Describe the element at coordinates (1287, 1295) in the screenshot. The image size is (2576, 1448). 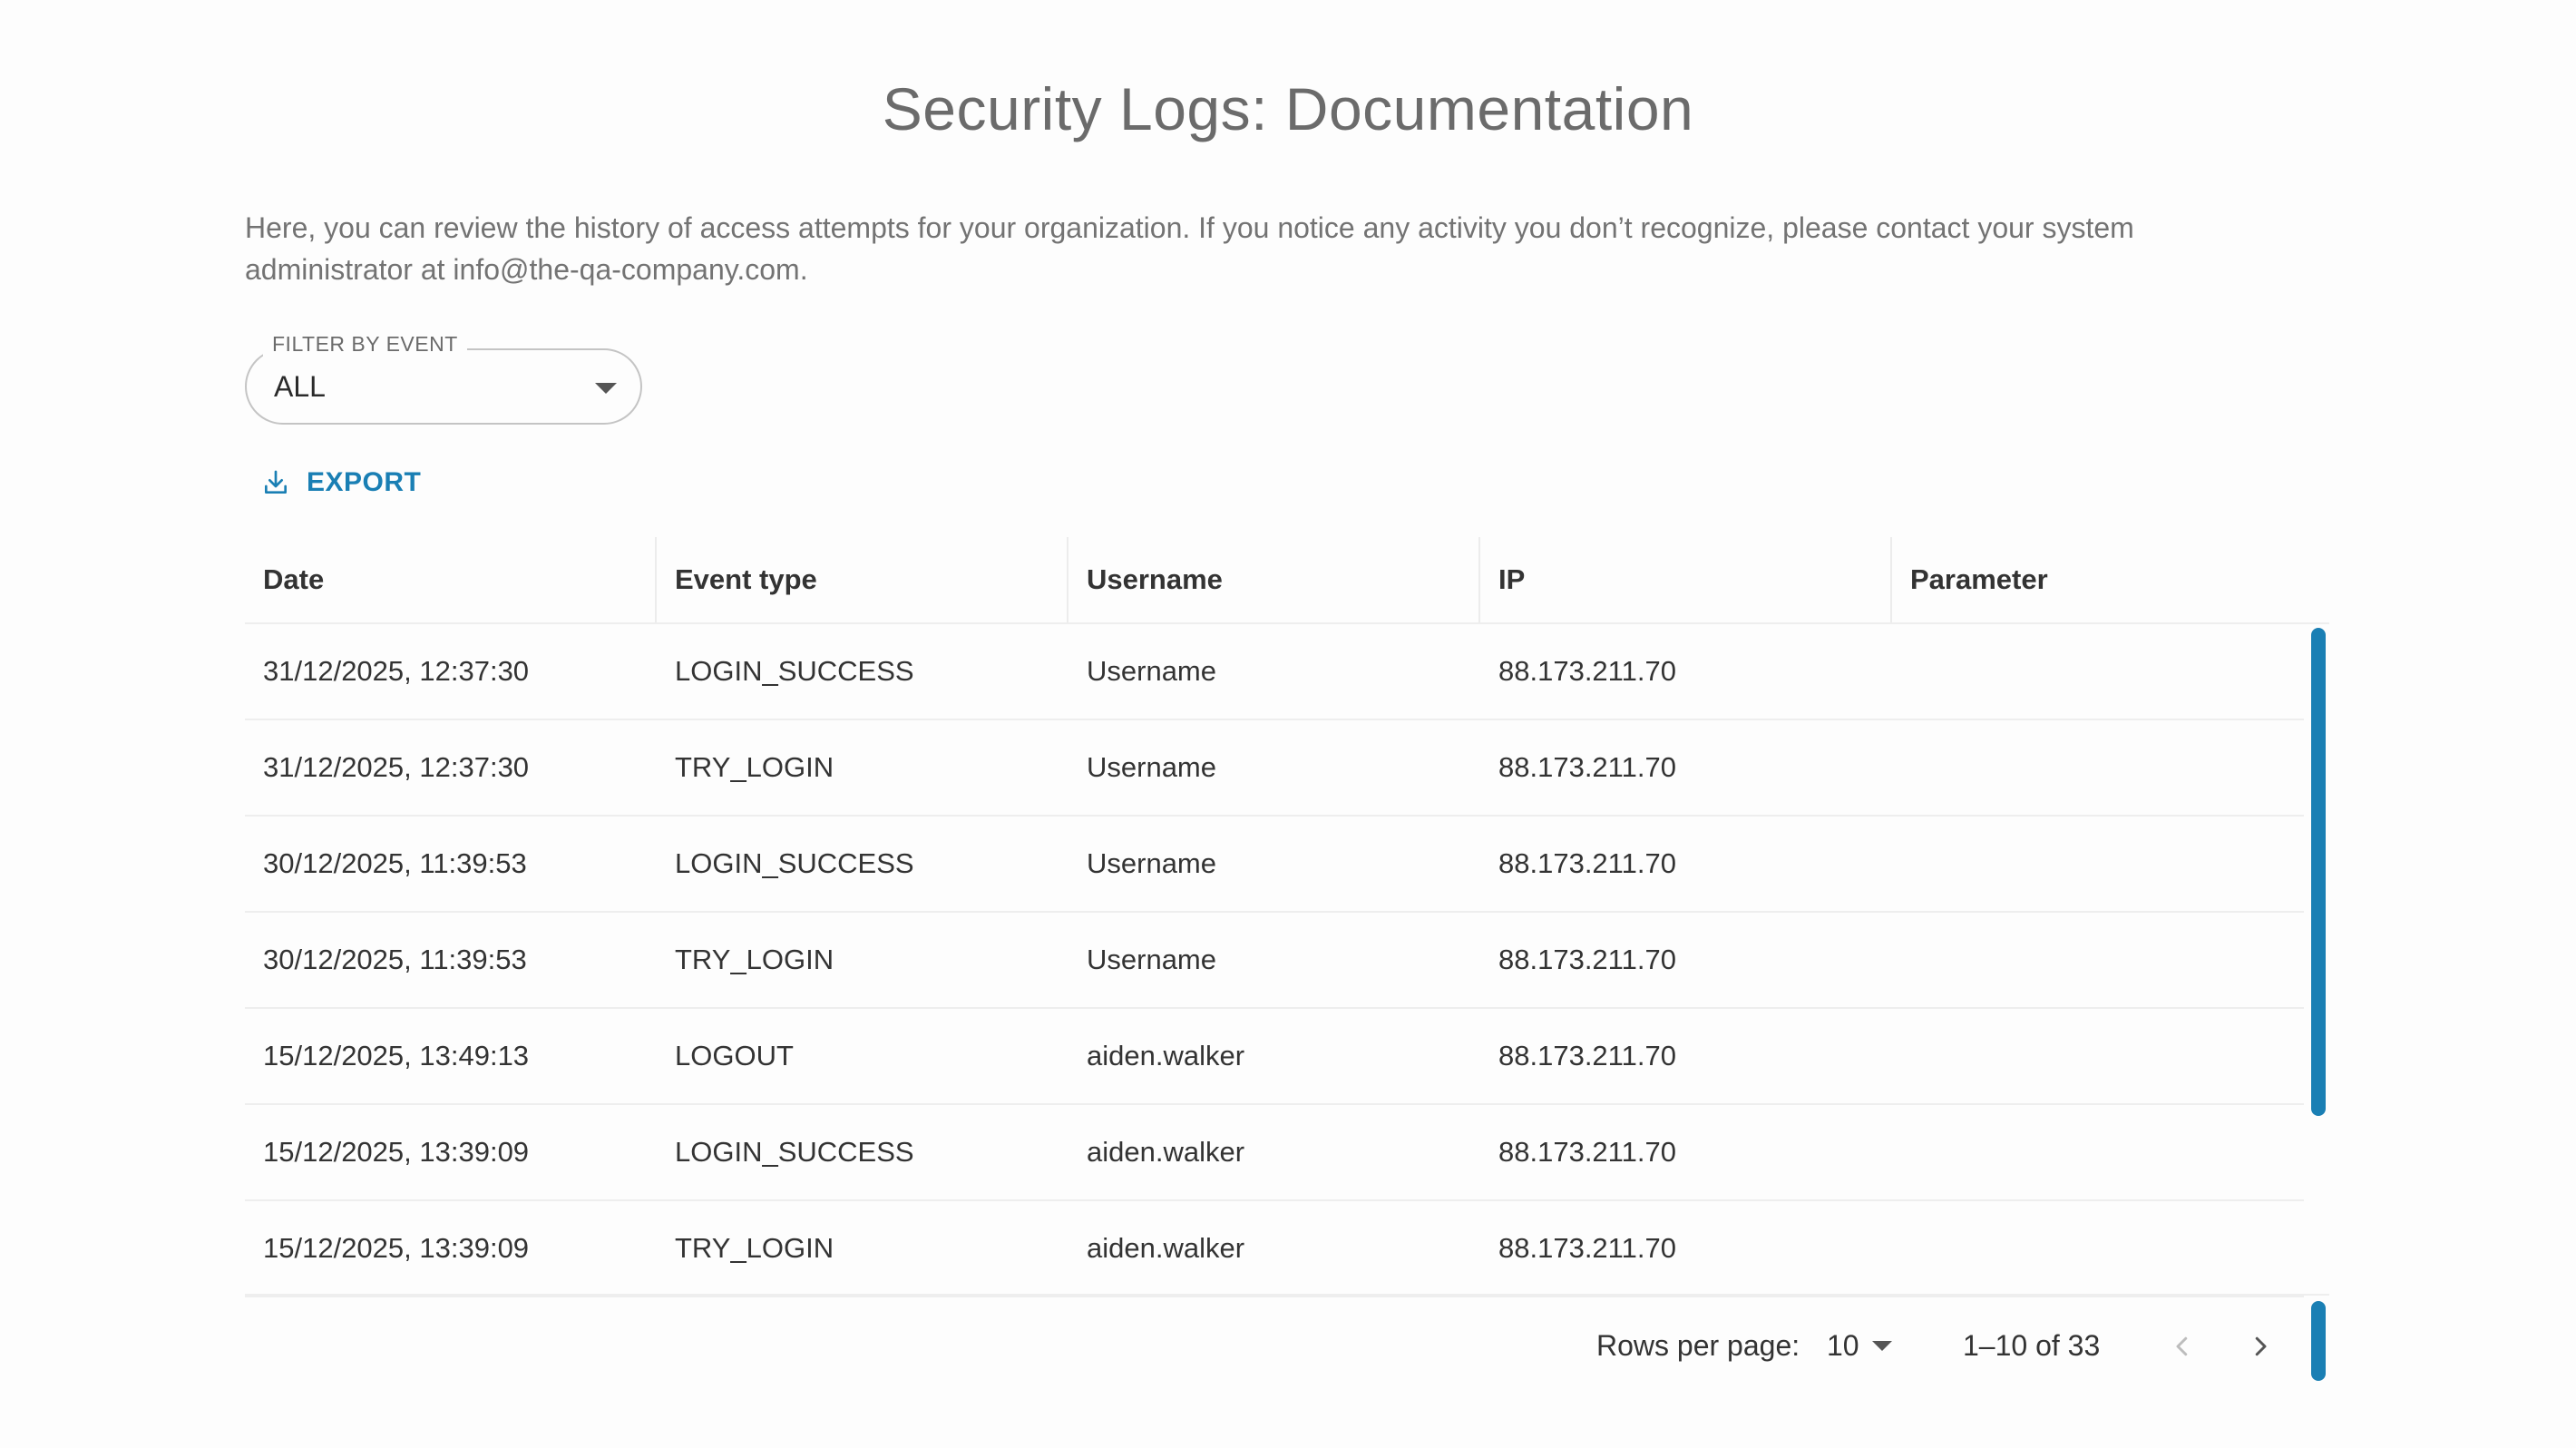
I see `table-bottom-divider` at that location.